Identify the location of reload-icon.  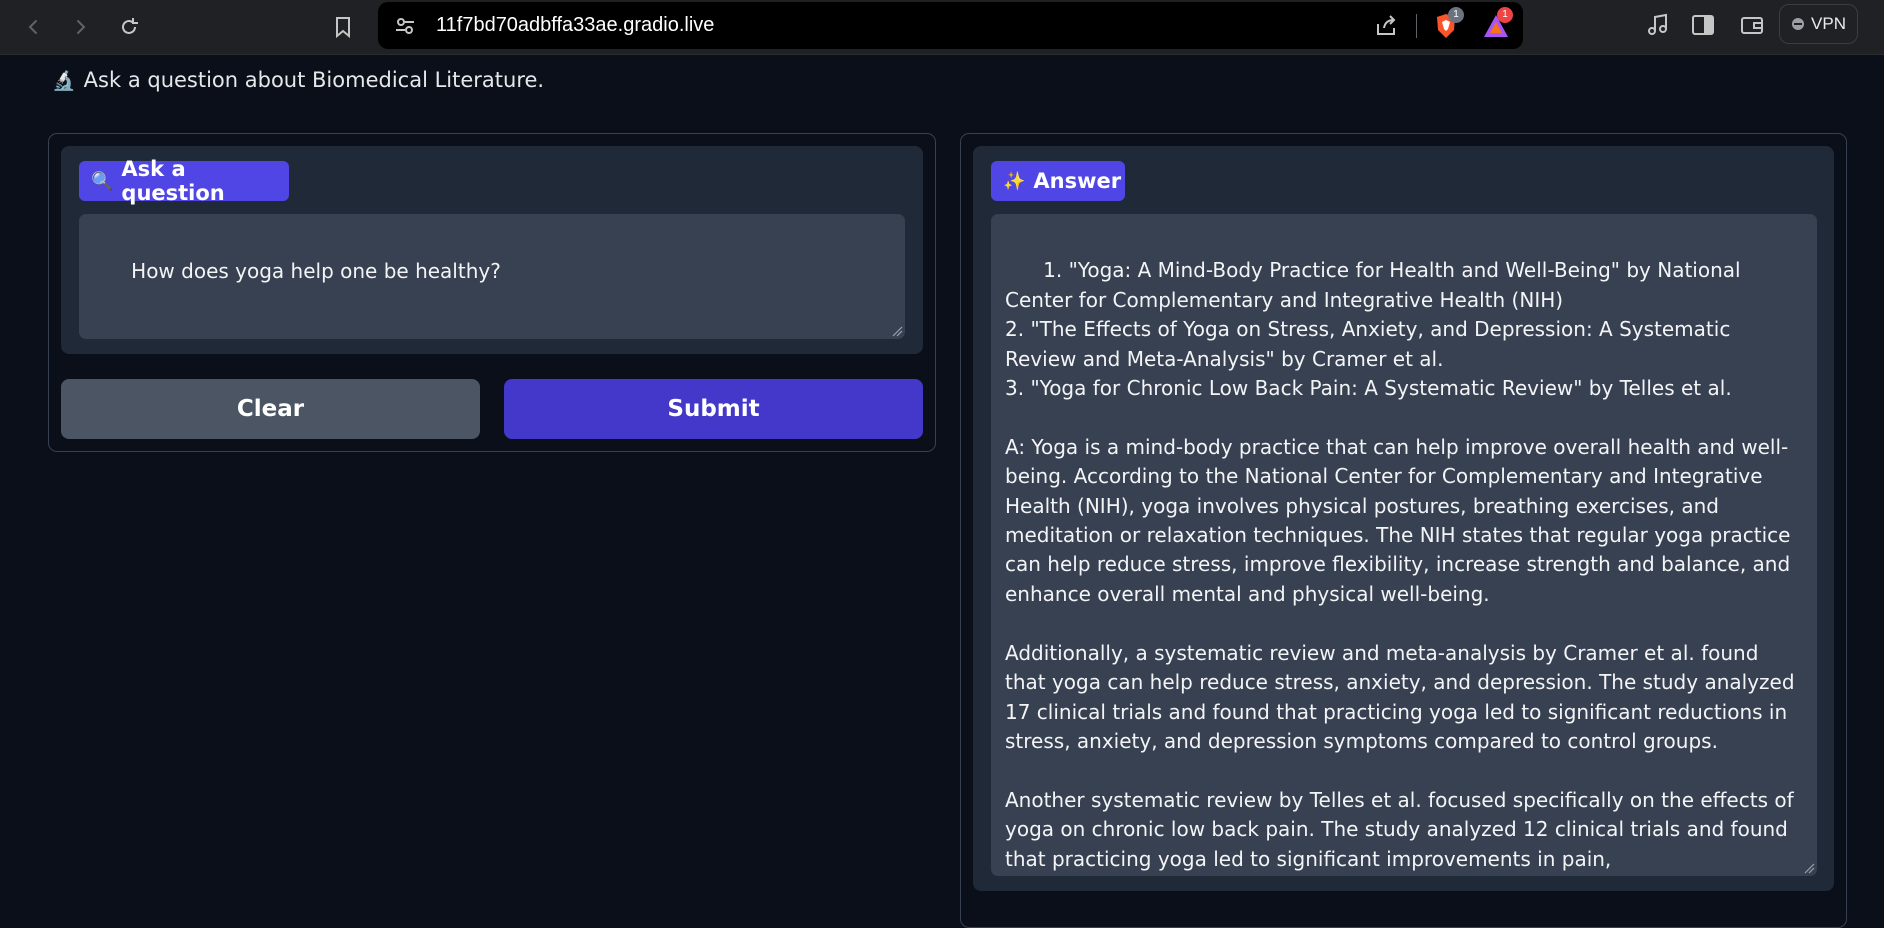
(130, 26).